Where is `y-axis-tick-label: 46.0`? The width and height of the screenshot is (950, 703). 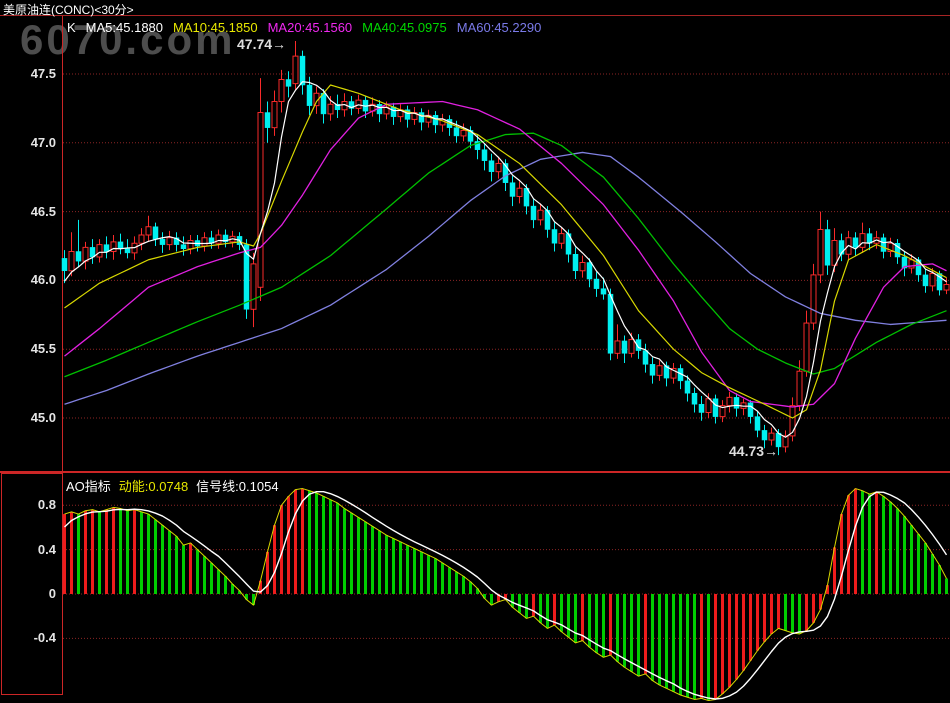 y-axis-tick-label: 46.0 is located at coordinates (43, 280).